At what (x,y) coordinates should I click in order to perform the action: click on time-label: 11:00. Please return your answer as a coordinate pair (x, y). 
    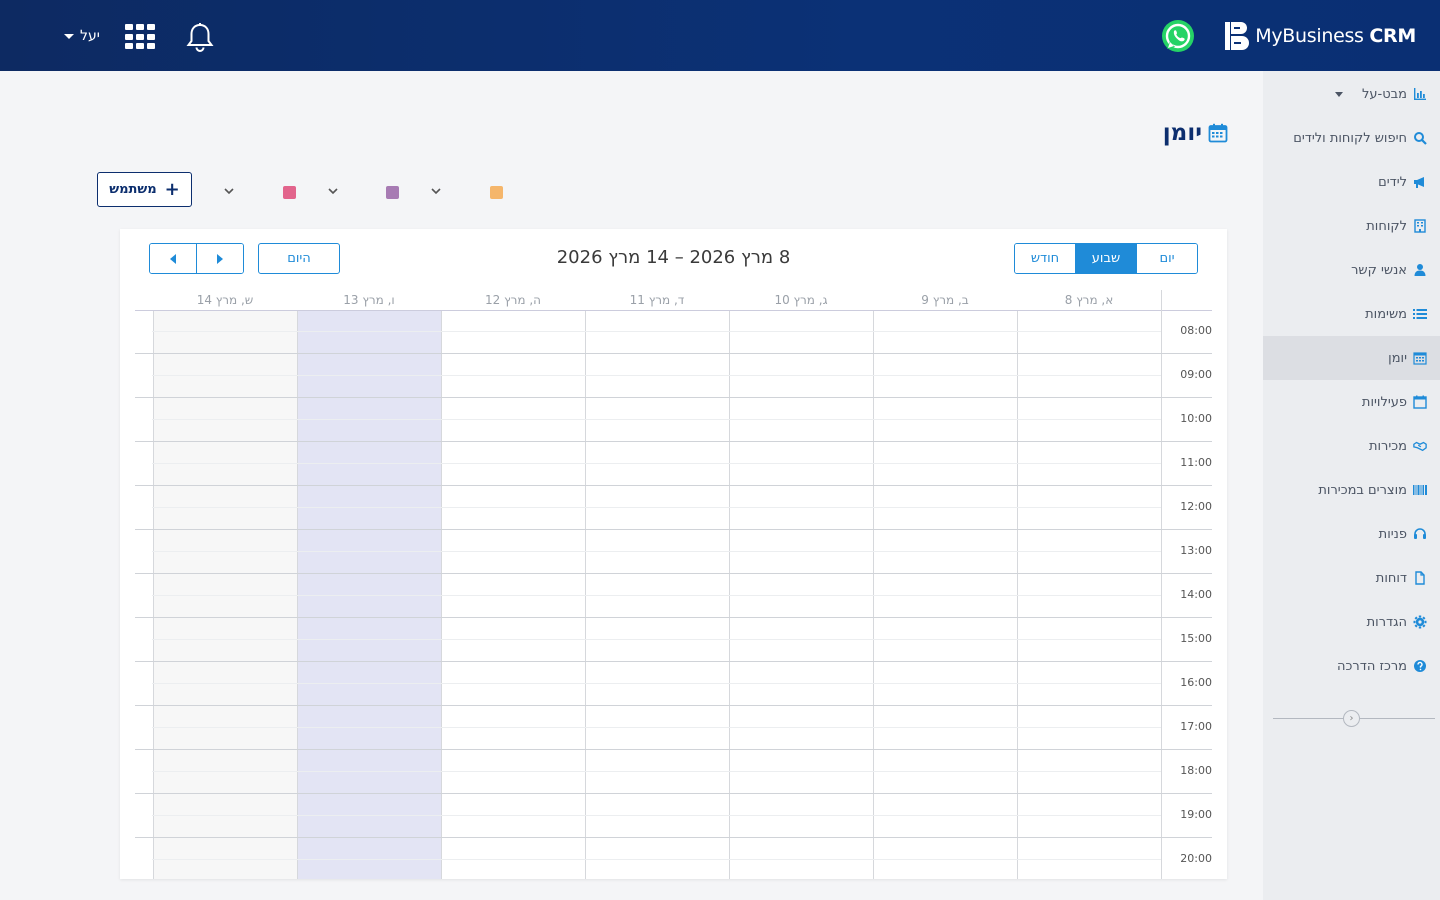
    Looking at the image, I should click on (1196, 462).